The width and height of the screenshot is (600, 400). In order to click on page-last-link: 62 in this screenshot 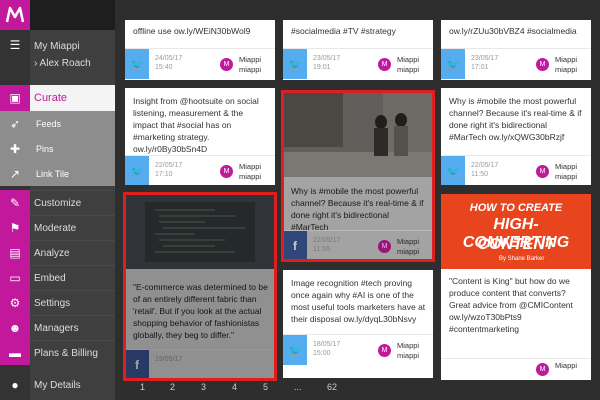, I will do `click(332, 387)`.